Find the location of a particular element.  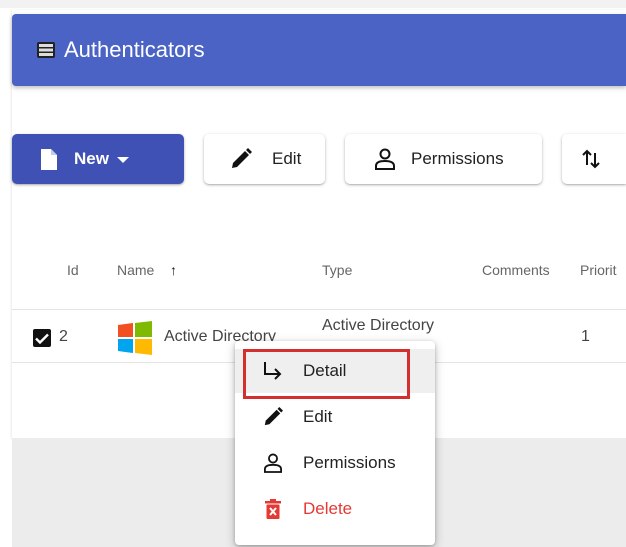

caret-down-icon is located at coordinates (122, 159).